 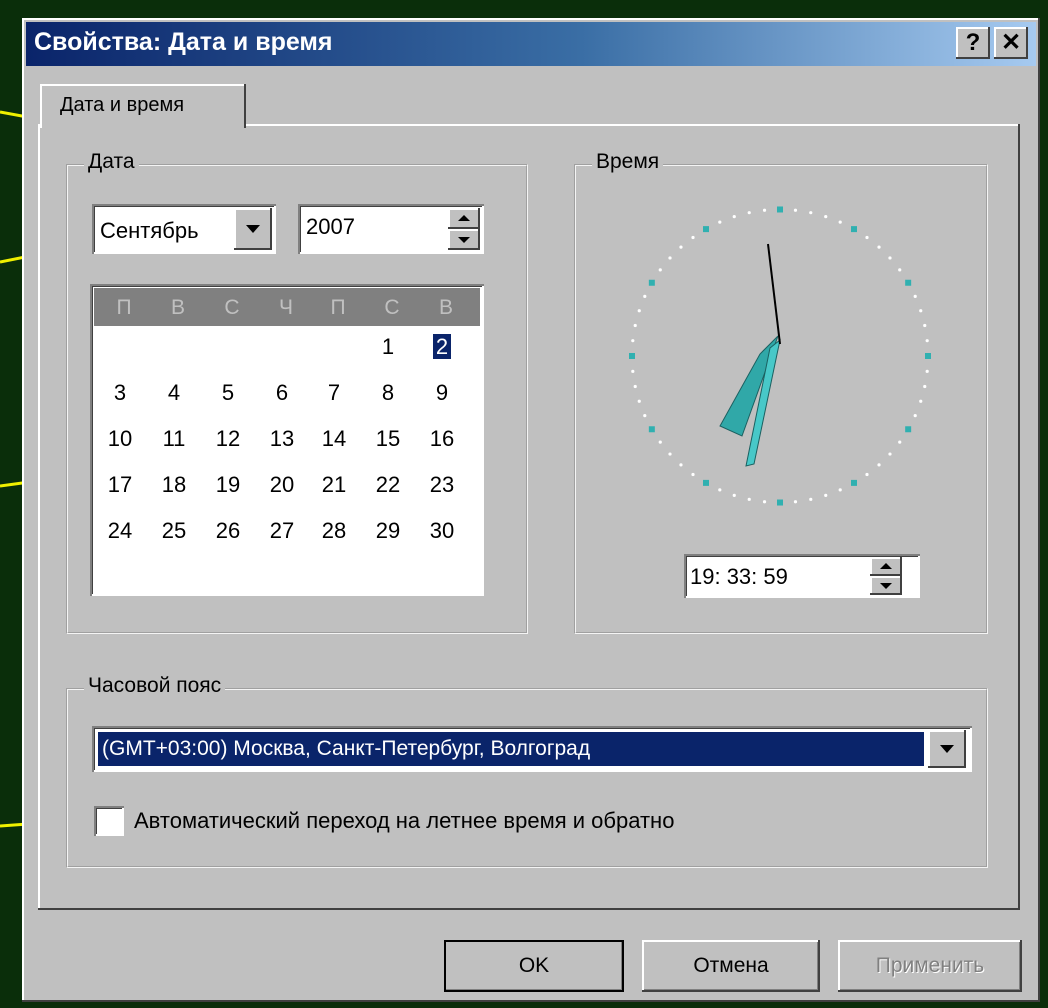 I want to click on calendar-day: 17, so click(x=120, y=485).